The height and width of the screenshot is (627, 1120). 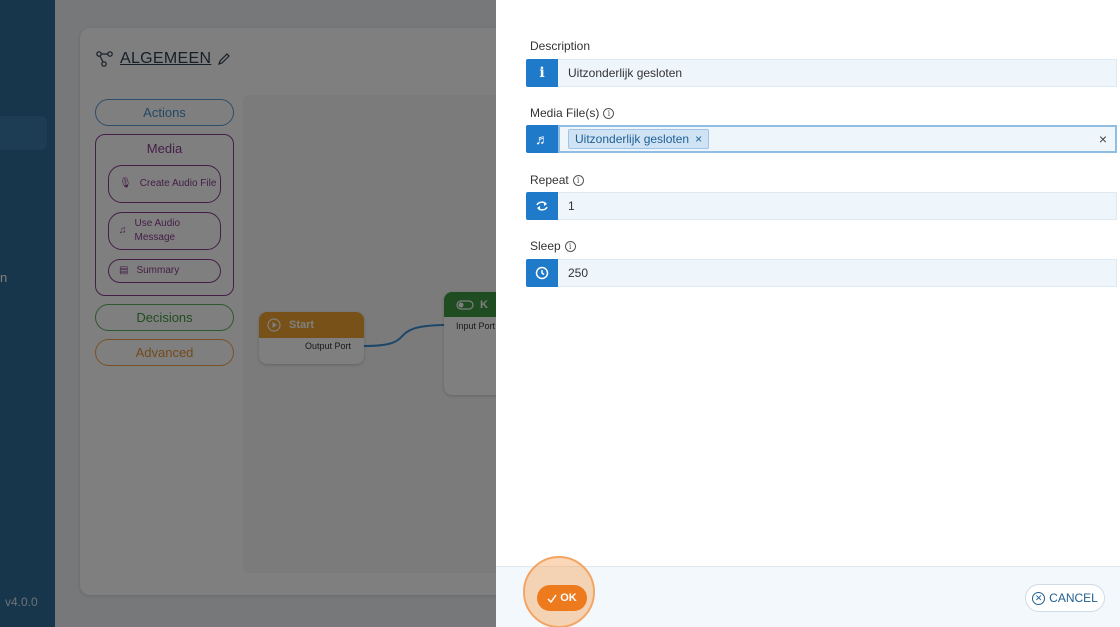 I want to click on media-file-chip-label: Uitzonderlijk gesloten, so click(x=632, y=139).